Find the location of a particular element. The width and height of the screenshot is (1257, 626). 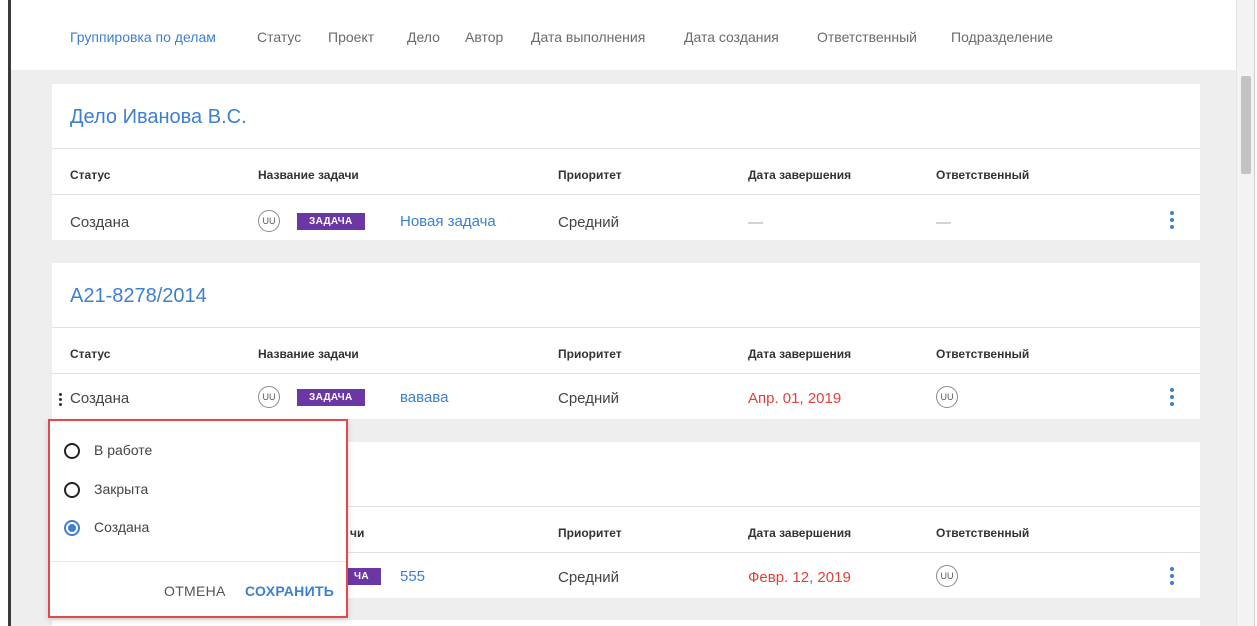

scrollbar-thumb is located at coordinates (1246, 125).